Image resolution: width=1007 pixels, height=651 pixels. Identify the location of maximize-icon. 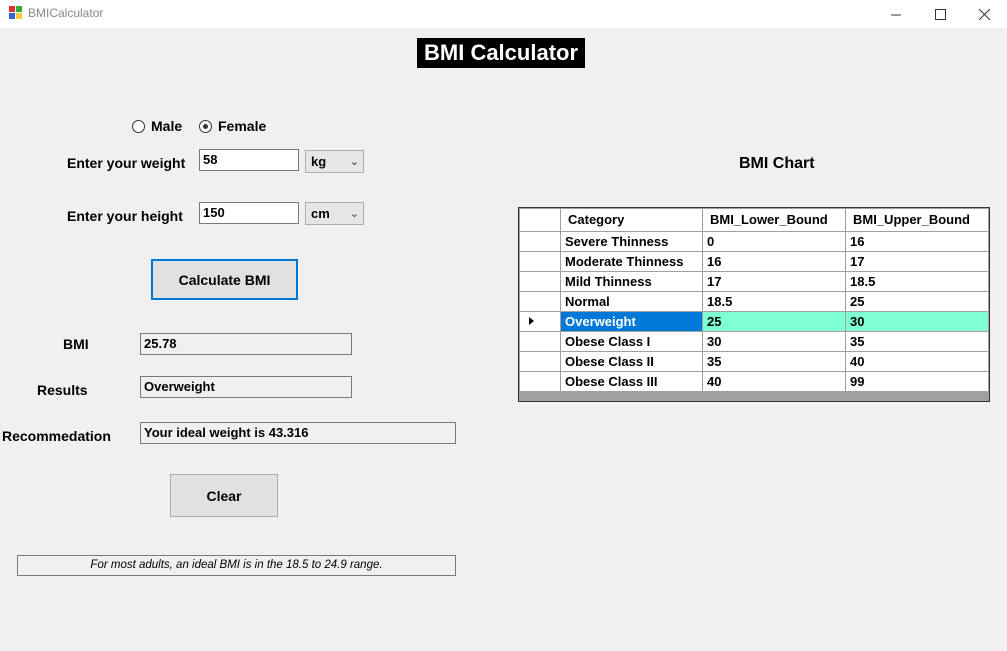
(940, 14).